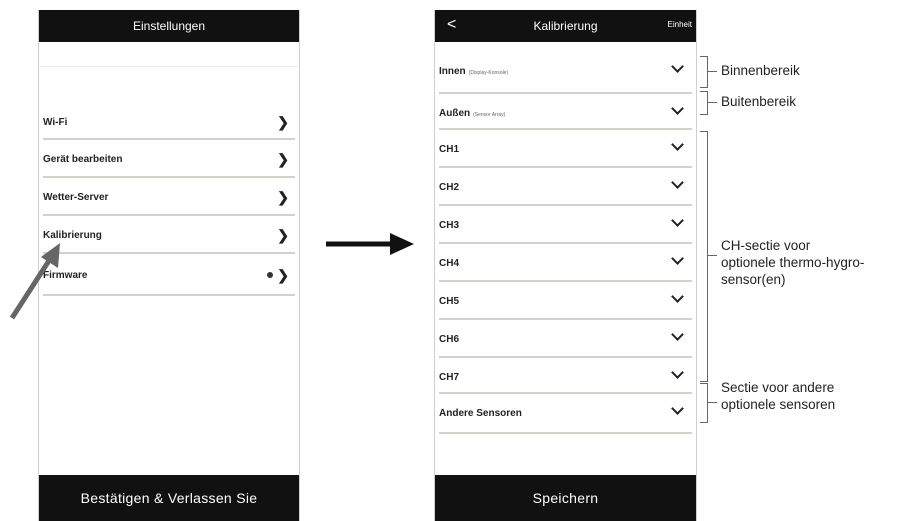  I want to click on calibration-row-ch3: CH3, so click(565, 226).